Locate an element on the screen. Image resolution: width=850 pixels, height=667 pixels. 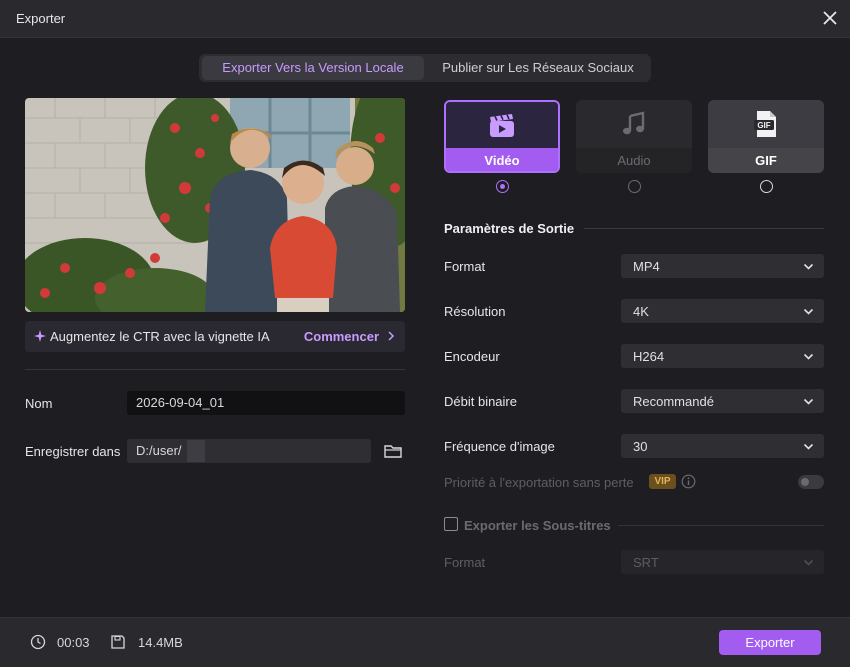
radio-video is located at coordinates (502, 186).